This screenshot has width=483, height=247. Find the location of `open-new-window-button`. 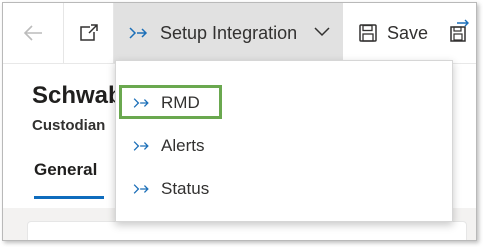

open-new-window-button is located at coordinates (88, 33).